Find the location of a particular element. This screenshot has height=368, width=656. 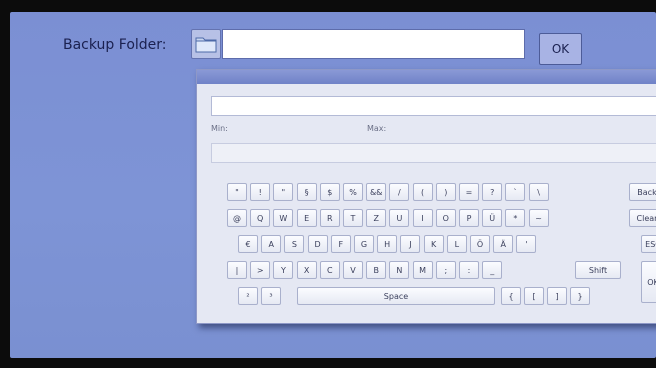

key-b: B is located at coordinates (376, 270).